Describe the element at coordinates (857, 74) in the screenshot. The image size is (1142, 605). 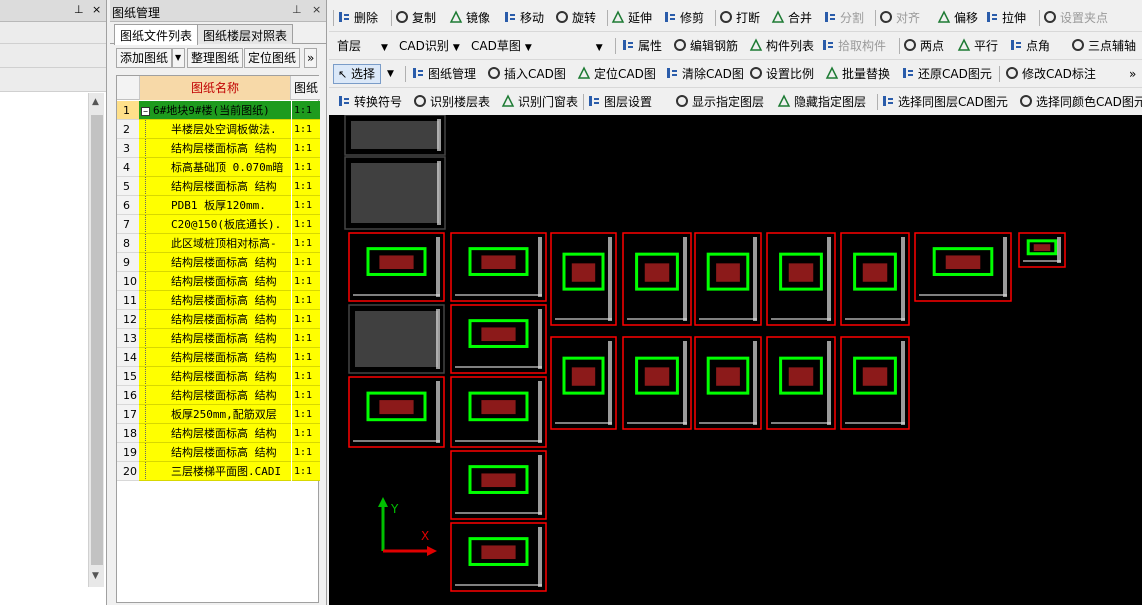
I see `batch-replace-button: 批量替换` at that location.